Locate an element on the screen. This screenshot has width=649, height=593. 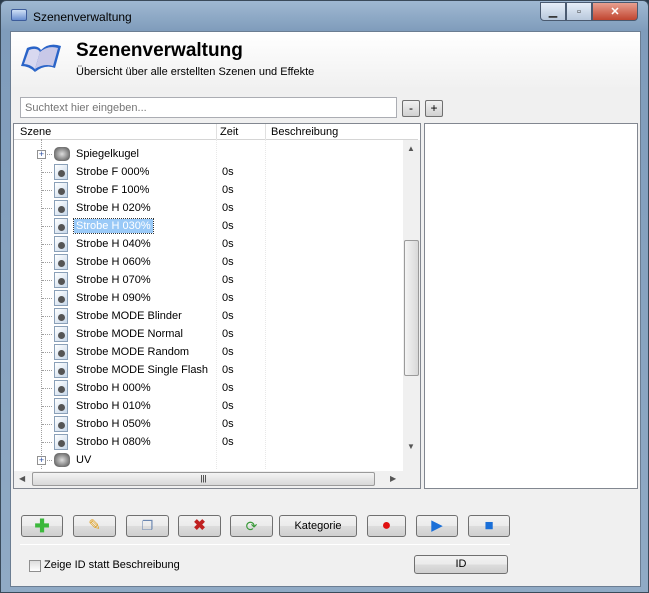
scroll-up-icon: ▲ is located at coordinates (411, 148).